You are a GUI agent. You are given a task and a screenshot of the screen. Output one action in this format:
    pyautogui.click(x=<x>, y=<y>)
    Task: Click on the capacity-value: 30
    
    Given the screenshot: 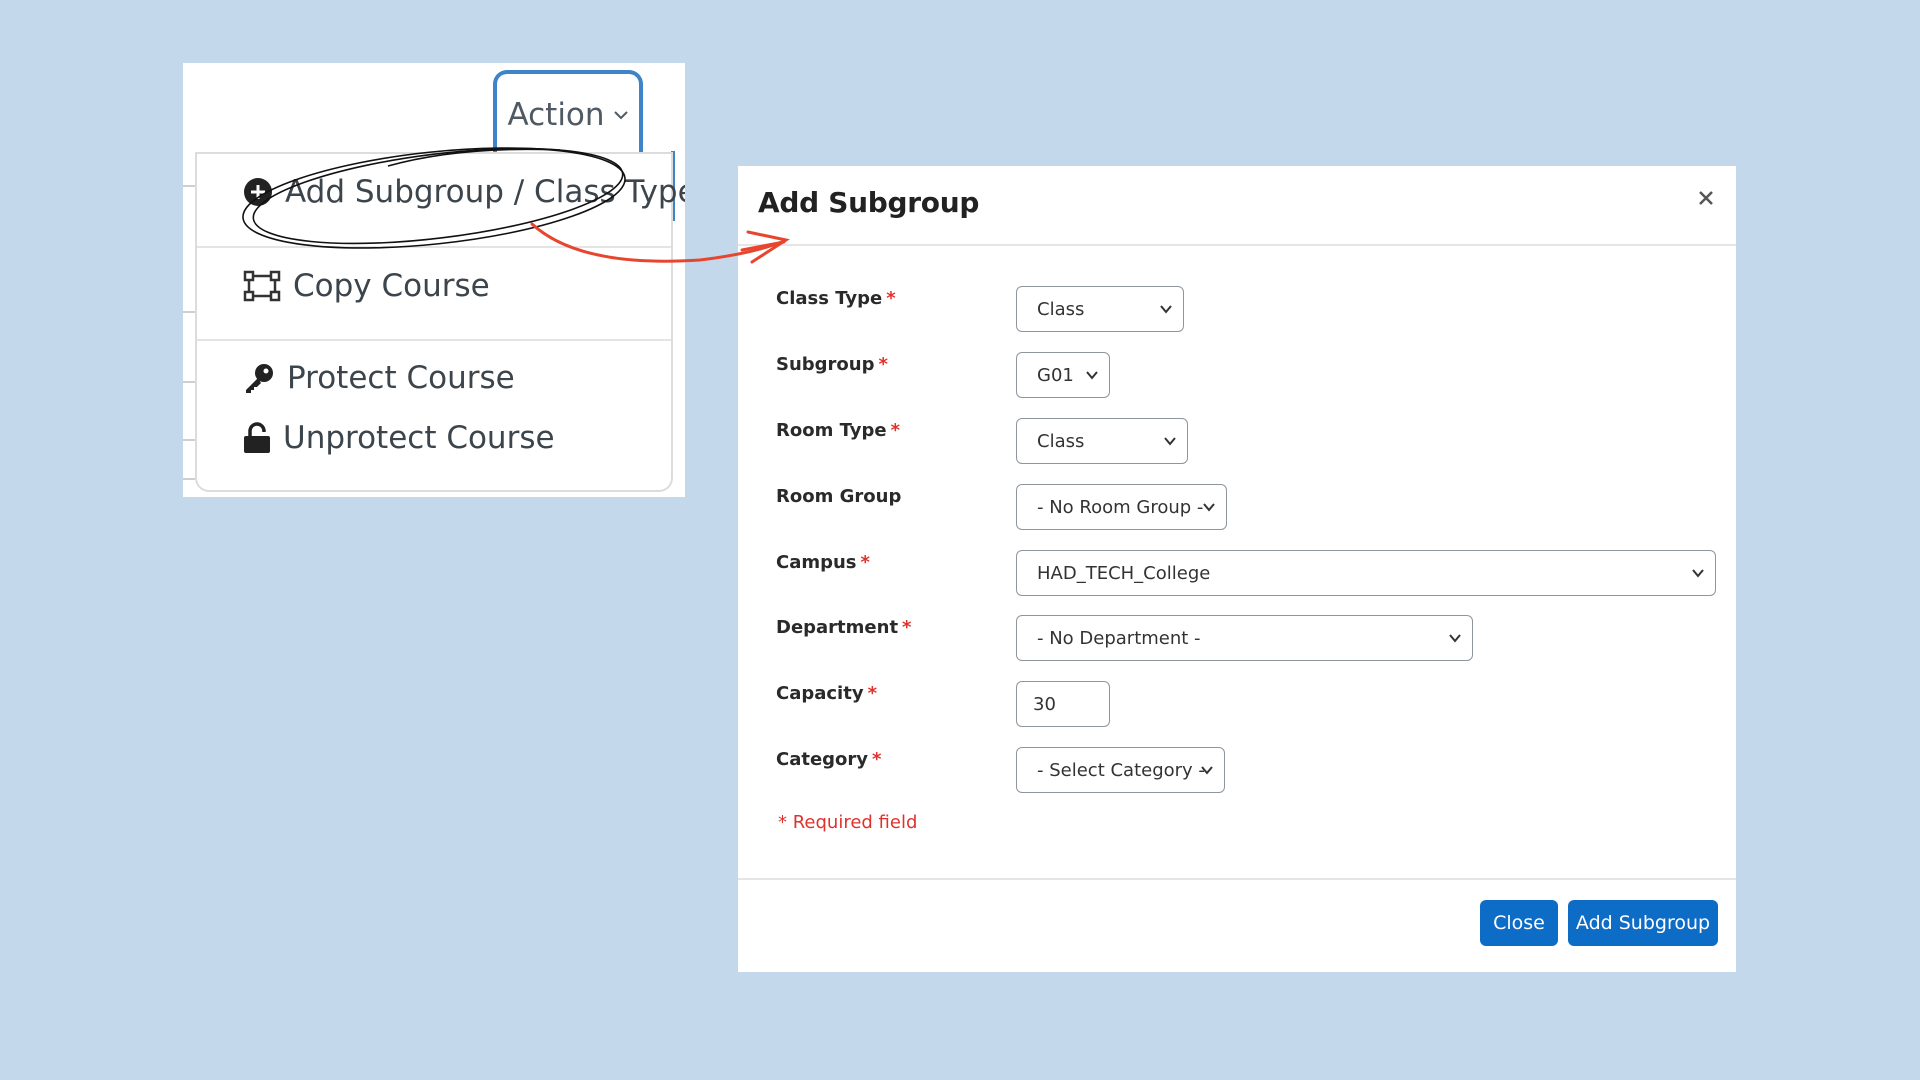 What is the action you would take?
    pyautogui.click(x=1044, y=704)
    